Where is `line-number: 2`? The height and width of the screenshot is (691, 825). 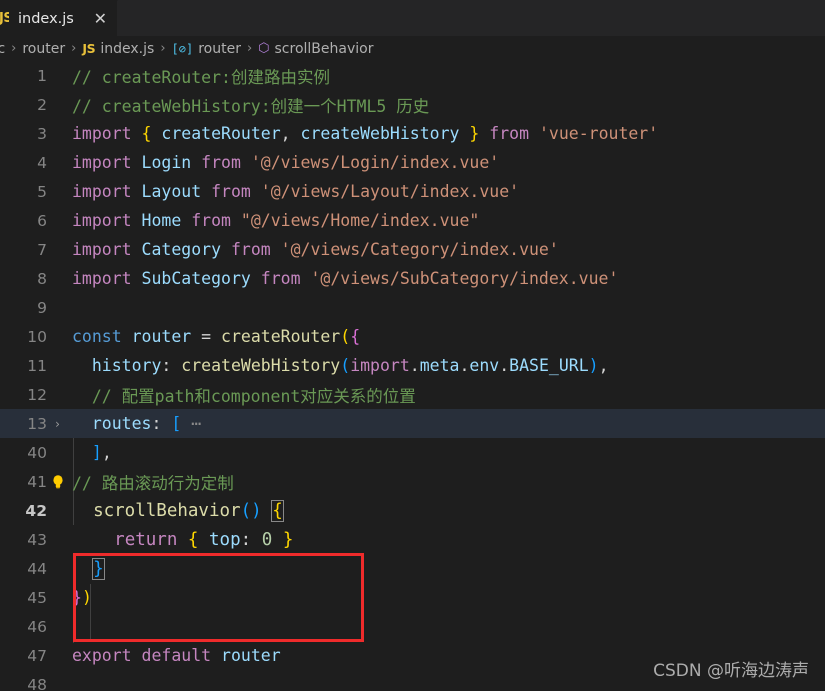
line-number: 2 is located at coordinates (42, 104).